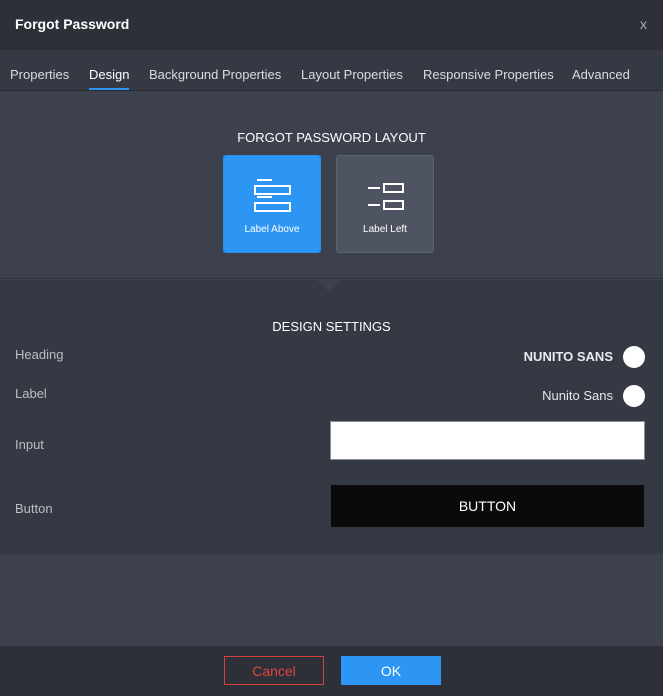  What do you see at coordinates (215, 74) in the screenshot?
I see `tab-background-properties: Background Properties` at bounding box center [215, 74].